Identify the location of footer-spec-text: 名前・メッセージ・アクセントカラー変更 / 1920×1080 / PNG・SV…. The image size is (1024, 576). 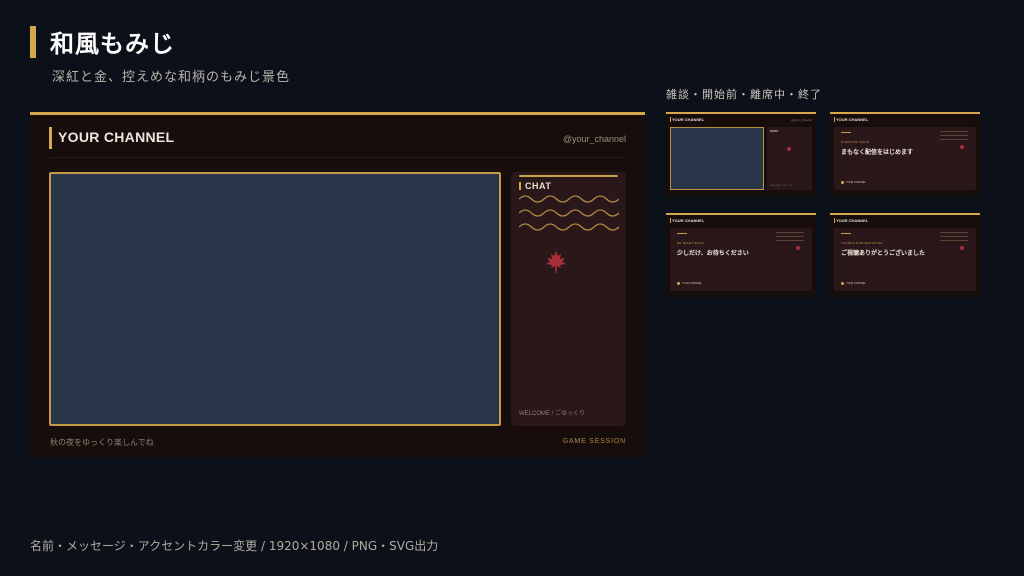
(234, 546).